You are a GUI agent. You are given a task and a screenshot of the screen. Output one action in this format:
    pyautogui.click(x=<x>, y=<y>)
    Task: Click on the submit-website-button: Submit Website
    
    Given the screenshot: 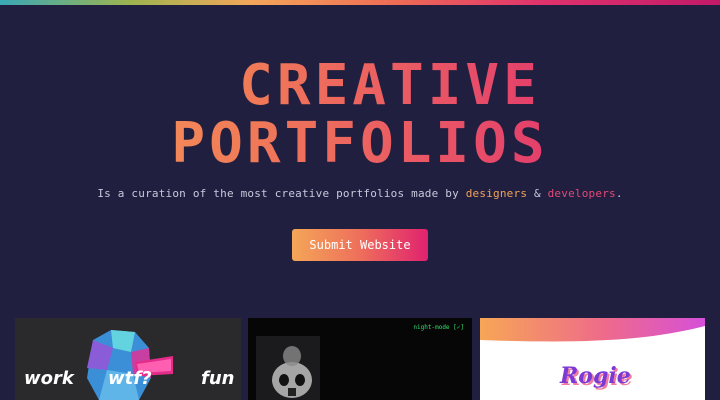 What is the action you would take?
    pyautogui.click(x=360, y=245)
    